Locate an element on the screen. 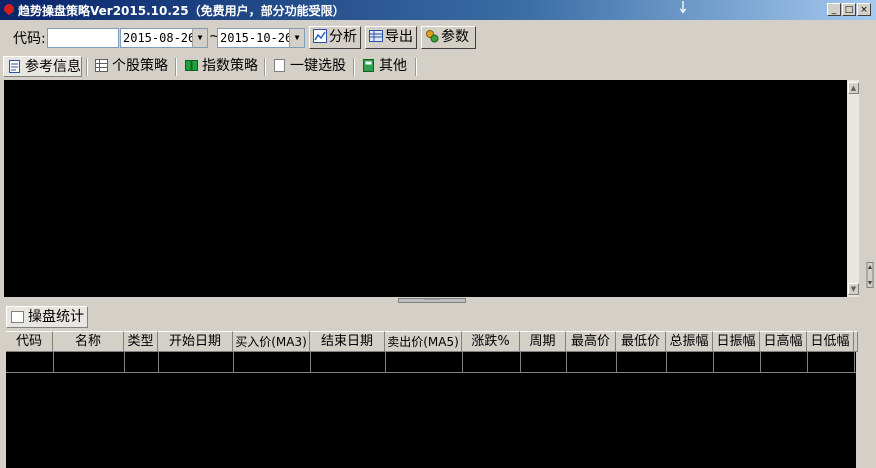 The height and width of the screenshot is (468, 876). gear-icon is located at coordinates (432, 36).